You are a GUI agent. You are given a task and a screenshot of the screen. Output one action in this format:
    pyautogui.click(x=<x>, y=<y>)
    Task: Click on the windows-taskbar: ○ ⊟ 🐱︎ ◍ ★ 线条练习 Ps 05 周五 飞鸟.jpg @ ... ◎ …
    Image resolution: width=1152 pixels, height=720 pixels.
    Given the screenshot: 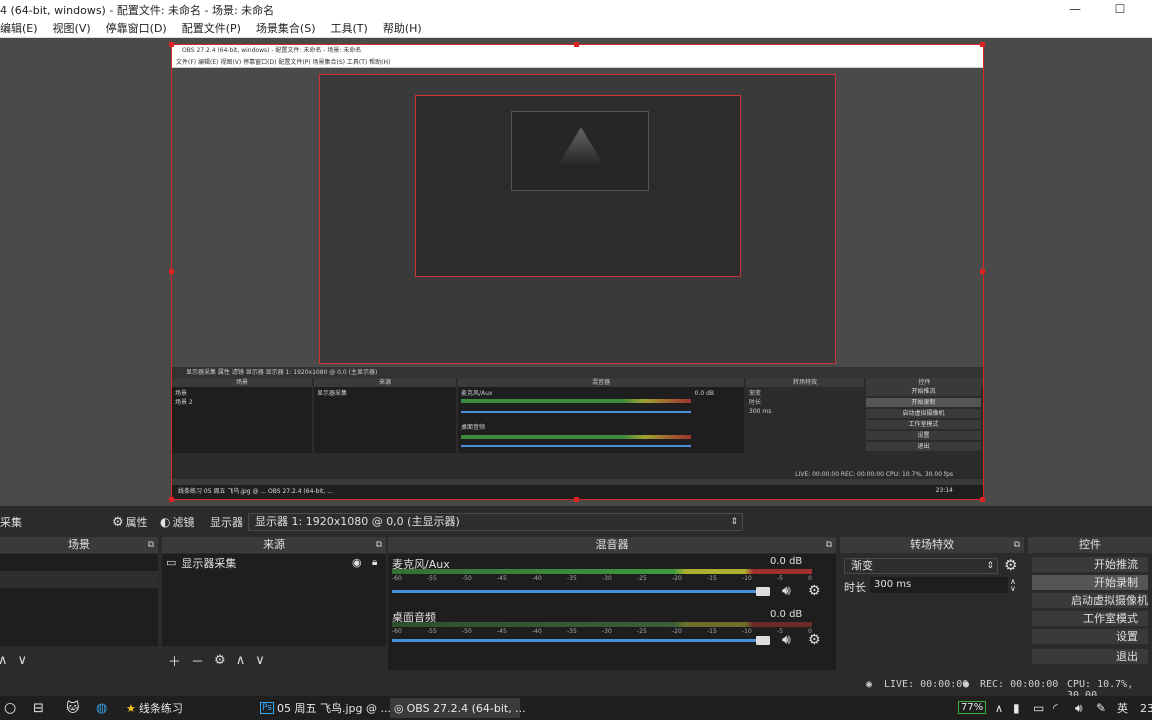 What is the action you would take?
    pyautogui.click(x=576, y=708)
    